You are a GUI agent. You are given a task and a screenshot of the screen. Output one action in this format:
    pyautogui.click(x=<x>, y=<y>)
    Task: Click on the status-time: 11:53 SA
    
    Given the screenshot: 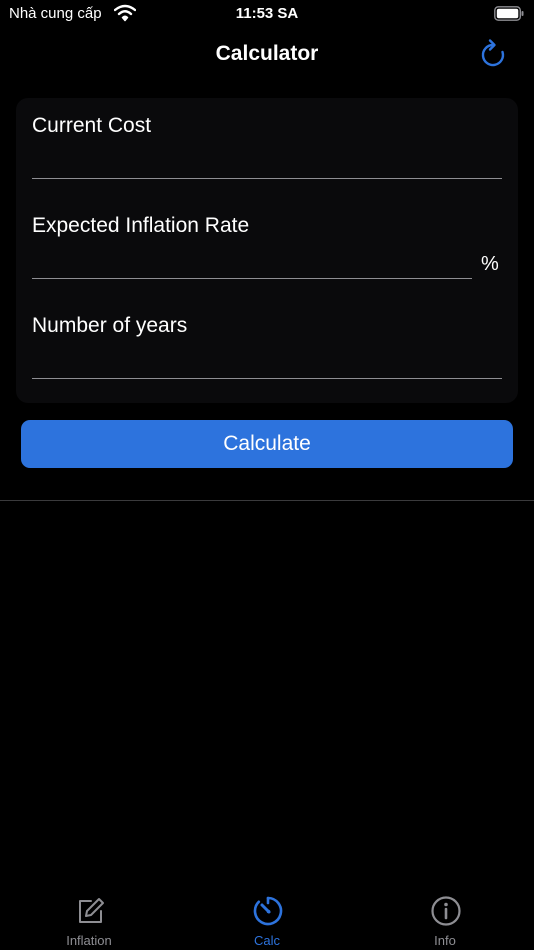 What is the action you would take?
    pyautogui.click(x=267, y=13)
    